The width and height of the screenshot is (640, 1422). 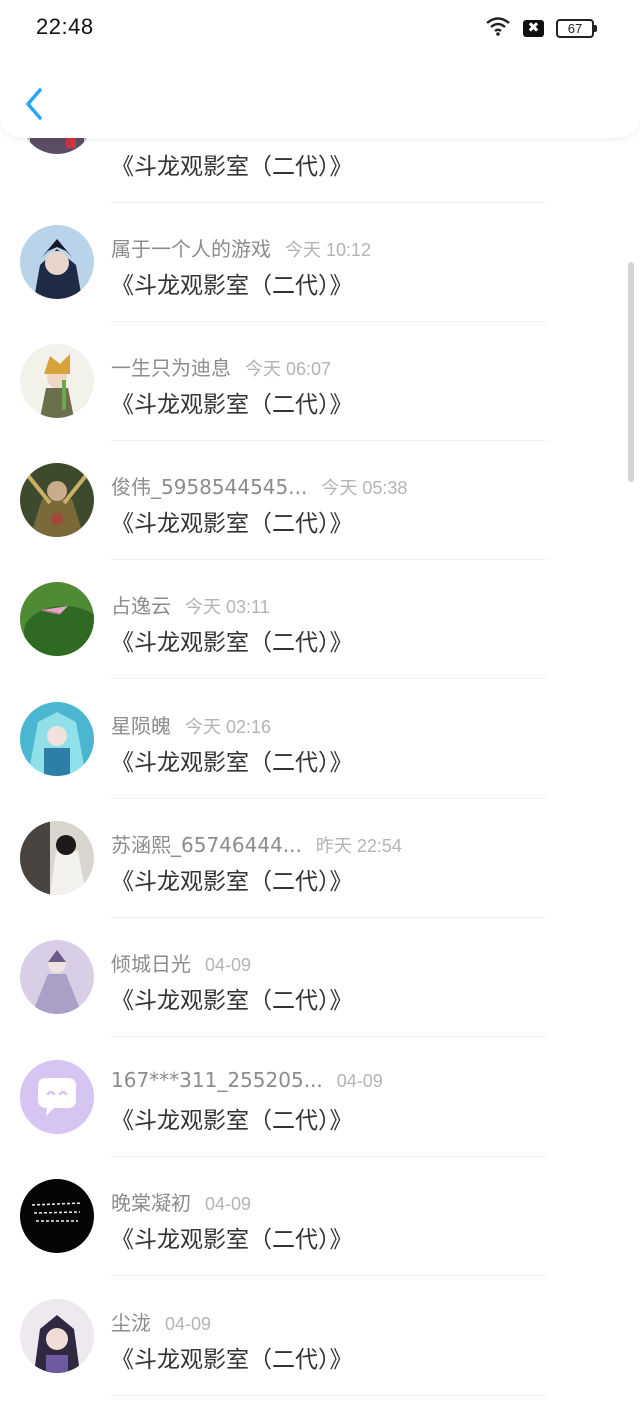 I want to click on item-meta: 167***311_255205... 04-09, so click(x=247, y=1080).